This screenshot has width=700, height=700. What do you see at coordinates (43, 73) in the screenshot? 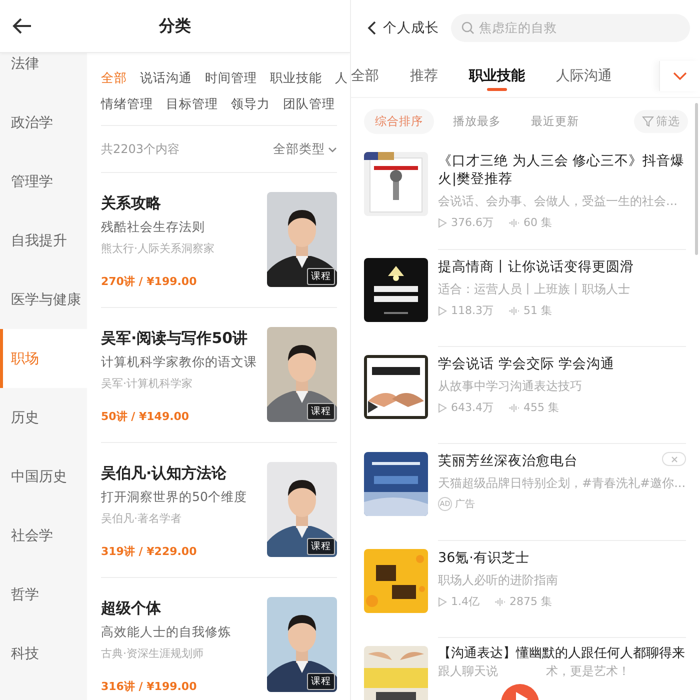
I see `sidebar-item: 法律` at bounding box center [43, 73].